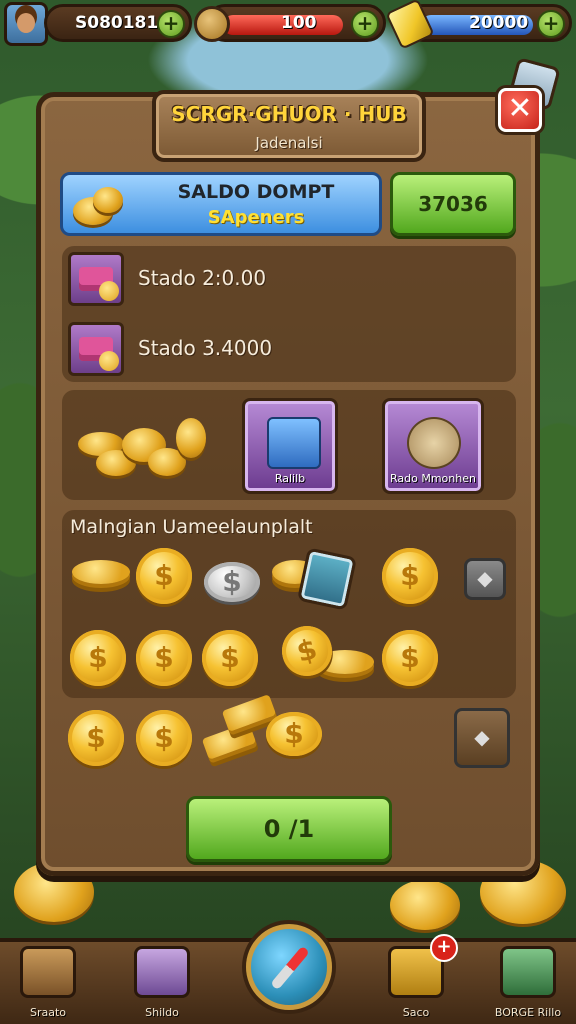 This screenshot has width=576, height=1024. What do you see at coordinates (499, 23) in the screenshot?
I see `currency2-value: 20000` at bounding box center [499, 23].